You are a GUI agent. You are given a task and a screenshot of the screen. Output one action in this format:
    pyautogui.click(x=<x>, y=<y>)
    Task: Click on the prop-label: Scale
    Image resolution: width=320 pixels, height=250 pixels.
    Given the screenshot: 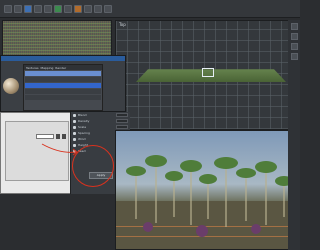 What is the action you would take?
    pyautogui.click(x=82, y=127)
    